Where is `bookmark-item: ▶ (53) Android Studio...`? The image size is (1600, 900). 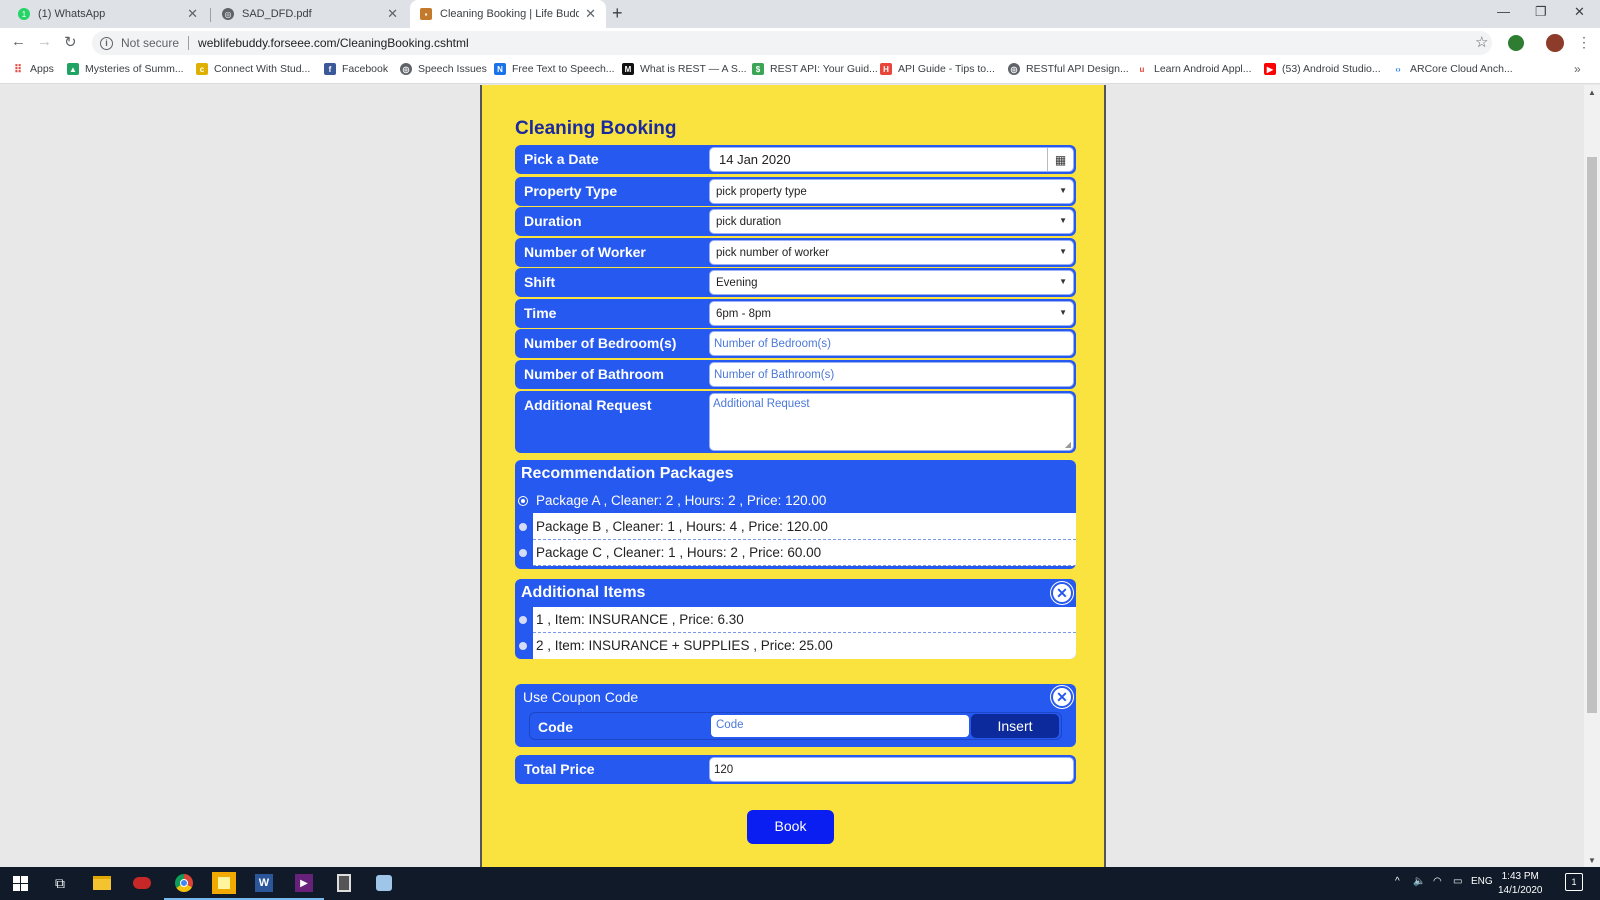
bookmark-item: ▶ (53) Android Studio... is located at coordinates (1322, 69).